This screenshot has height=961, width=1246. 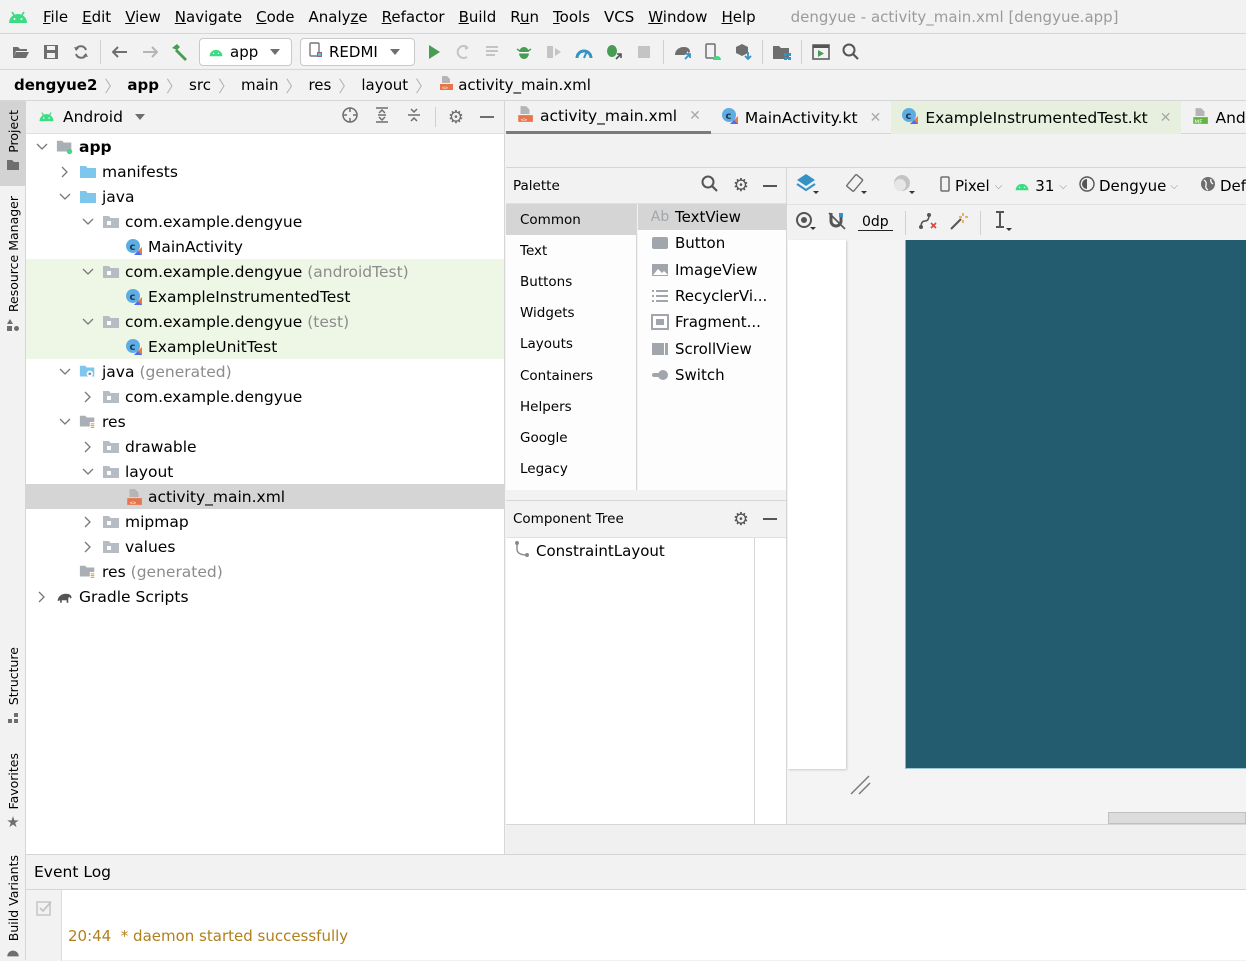 What do you see at coordinates (265, 596) in the screenshot?
I see `tree-item: Gradle Scripts` at bounding box center [265, 596].